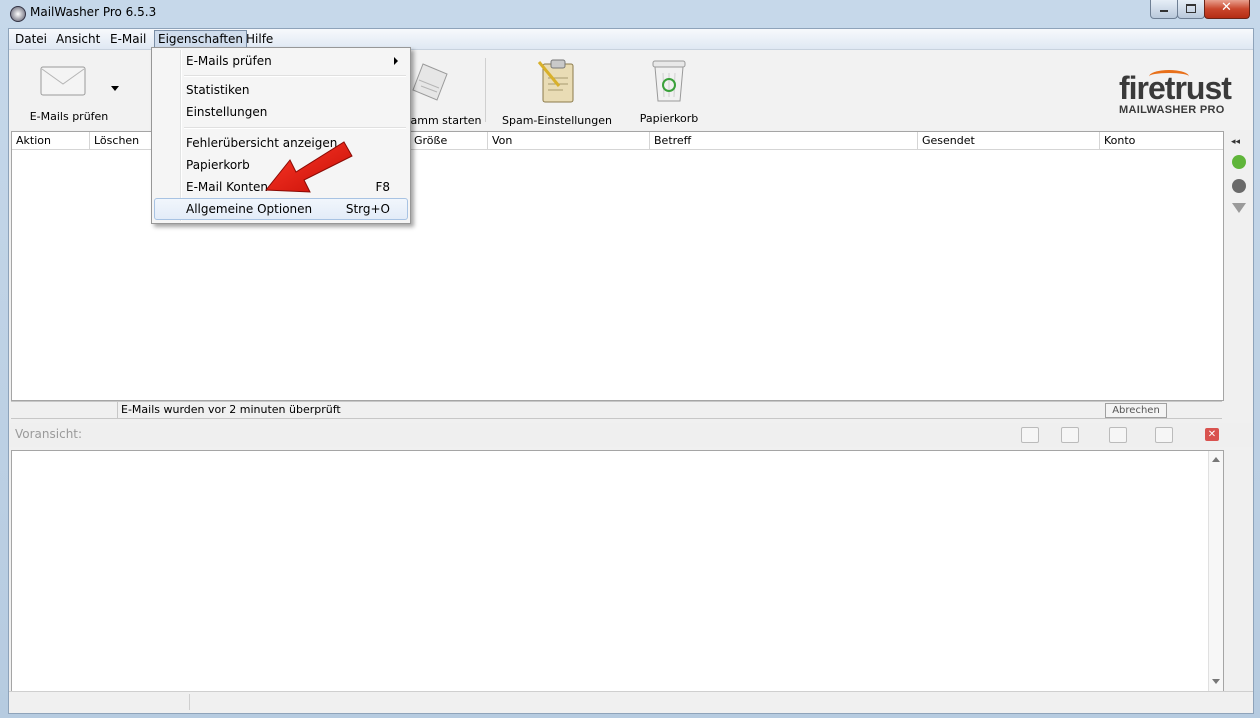 The image size is (1260, 718). Describe the element at coordinates (18, 14) in the screenshot. I see `app-icon` at that location.